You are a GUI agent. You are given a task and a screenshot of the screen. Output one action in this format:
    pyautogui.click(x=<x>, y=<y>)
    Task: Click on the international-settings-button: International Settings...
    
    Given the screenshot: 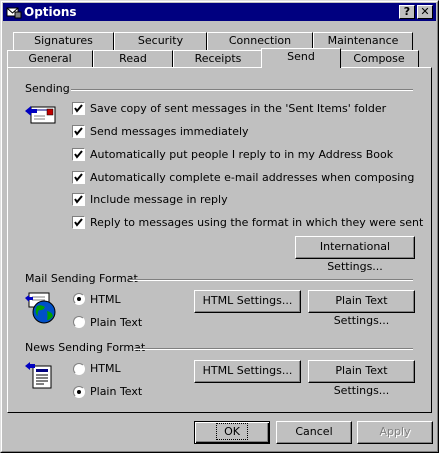 What is the action you would take?
    pyautogui.click(x=355, y=254)
    